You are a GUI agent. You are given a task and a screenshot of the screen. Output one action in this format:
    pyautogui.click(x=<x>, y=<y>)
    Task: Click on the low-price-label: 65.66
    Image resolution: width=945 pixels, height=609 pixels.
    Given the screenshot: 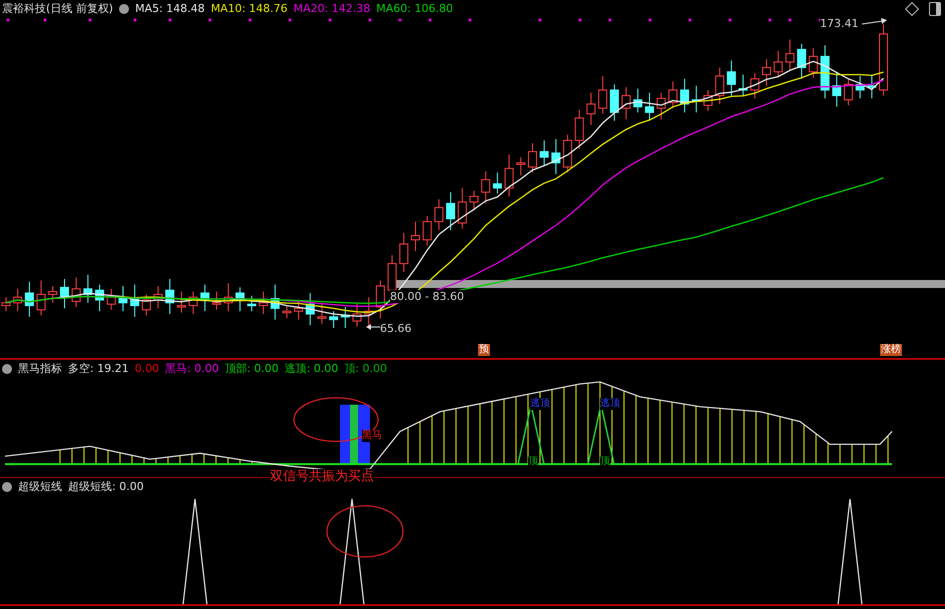 What is the action you would take?
    pyautogui.click(x=396, y=328)
    